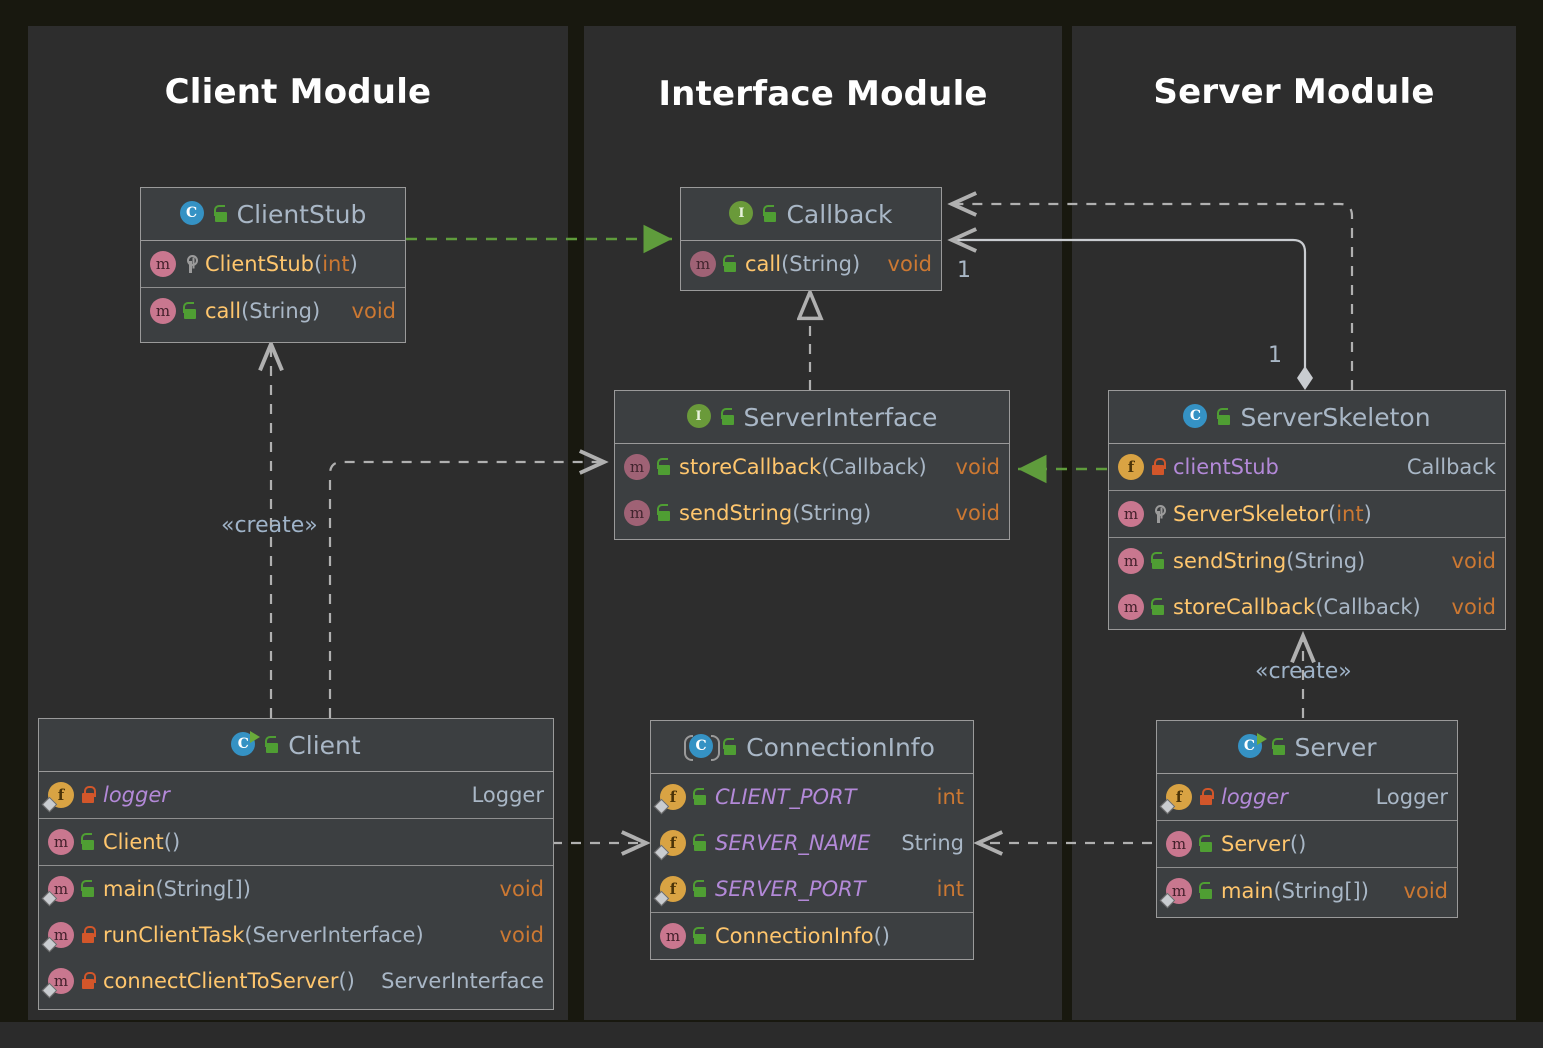 The image size is (1543, 1048). I want to click on member-row: m Server(), so click(1307, 844).